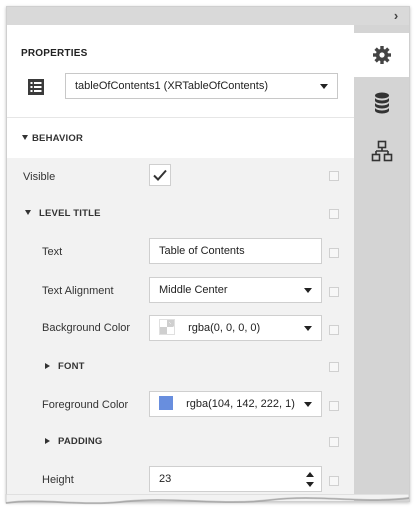 This screenshot has height=526, width=417. Describe the element at coordinates (334, 481) in the screenshot. I see `height-reset-indicator` at that location.